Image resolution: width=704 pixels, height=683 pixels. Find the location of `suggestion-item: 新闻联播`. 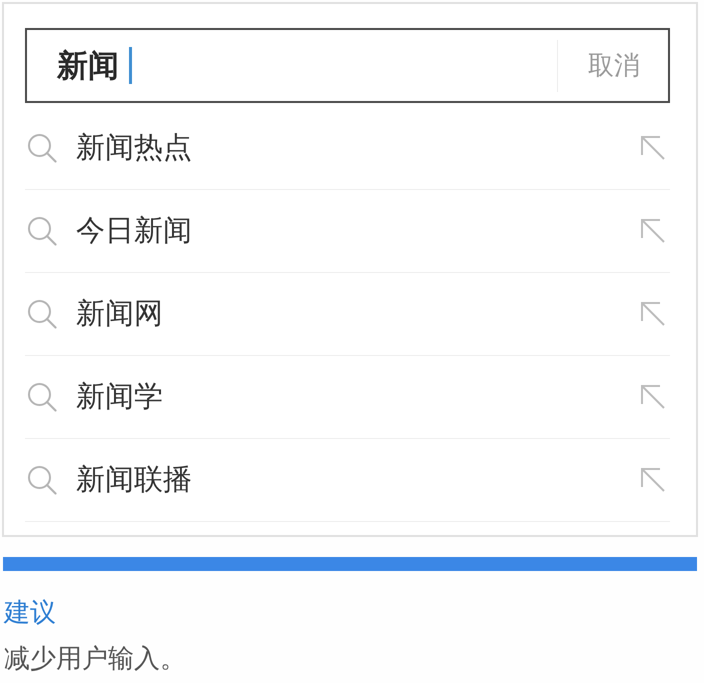

suggestion-item: 新闻联播 is located at coordinates (108, 480).